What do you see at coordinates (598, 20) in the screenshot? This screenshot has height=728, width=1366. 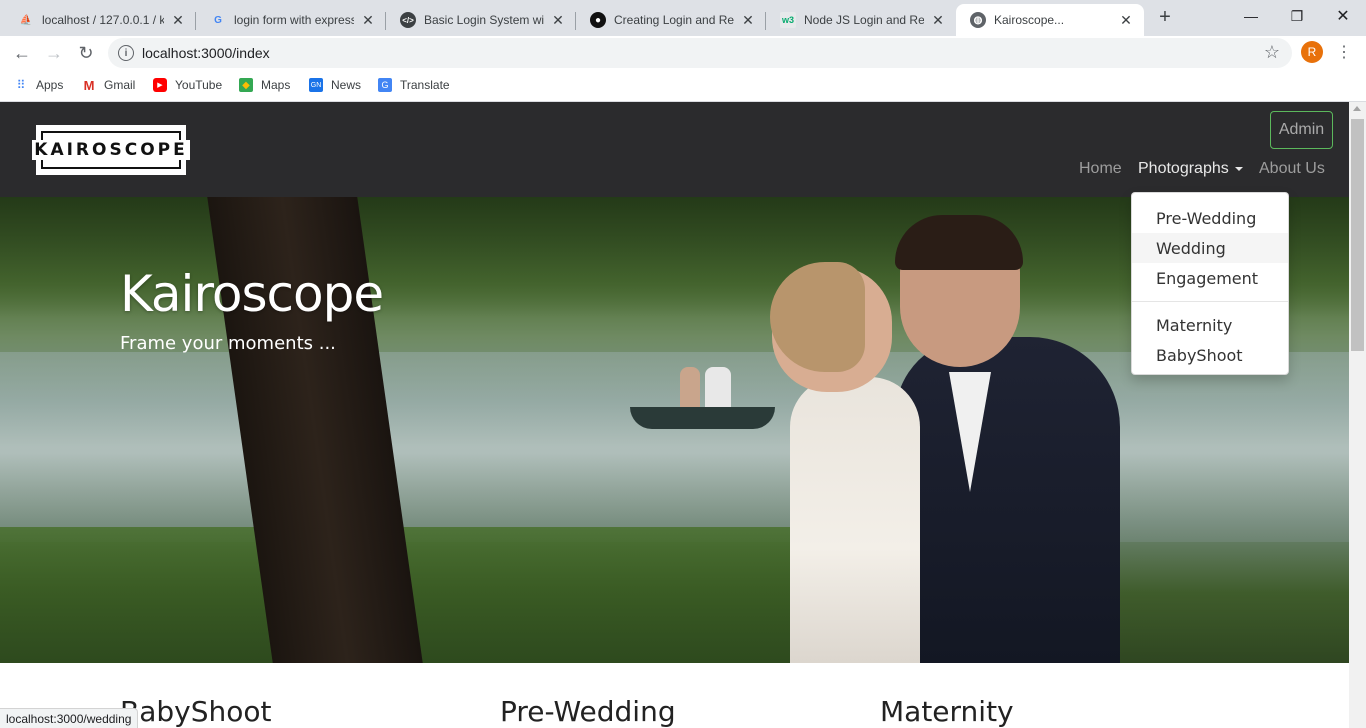 I see `github-icon: ●` at bounding box center [598, 20].